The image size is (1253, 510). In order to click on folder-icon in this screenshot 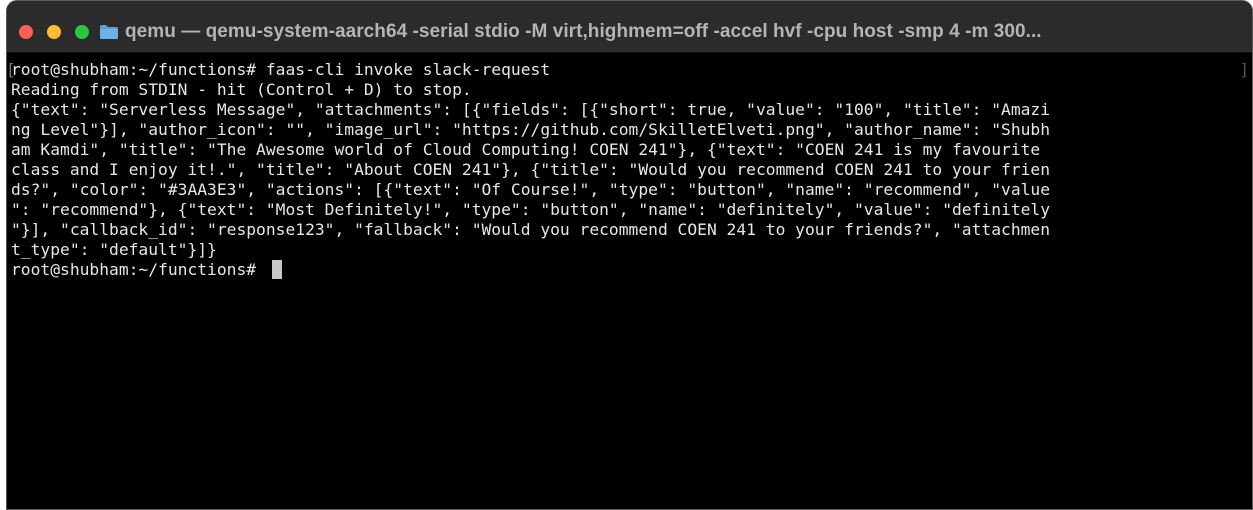, I will do `click(109, 32)`.